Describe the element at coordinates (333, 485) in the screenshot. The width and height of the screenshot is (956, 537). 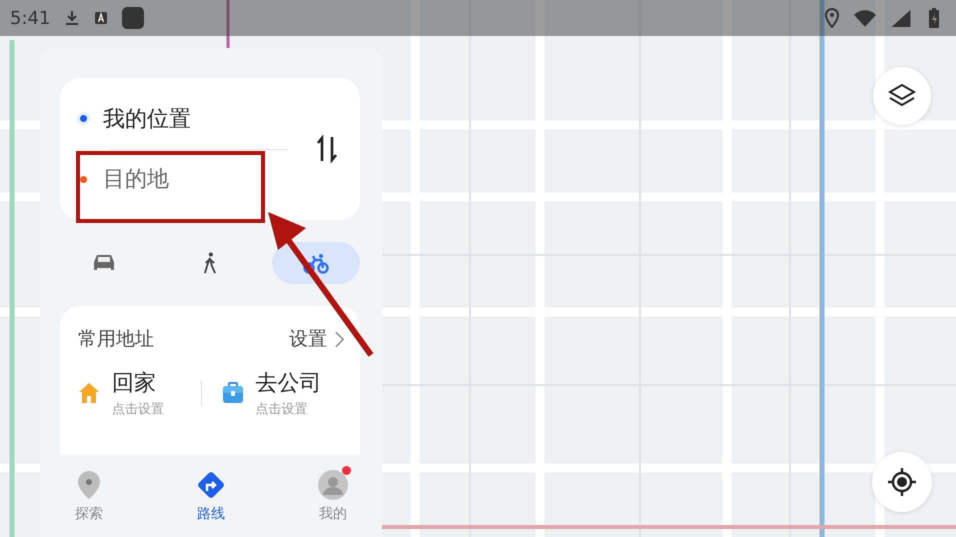
I see `user-avatar-icon` at that location.